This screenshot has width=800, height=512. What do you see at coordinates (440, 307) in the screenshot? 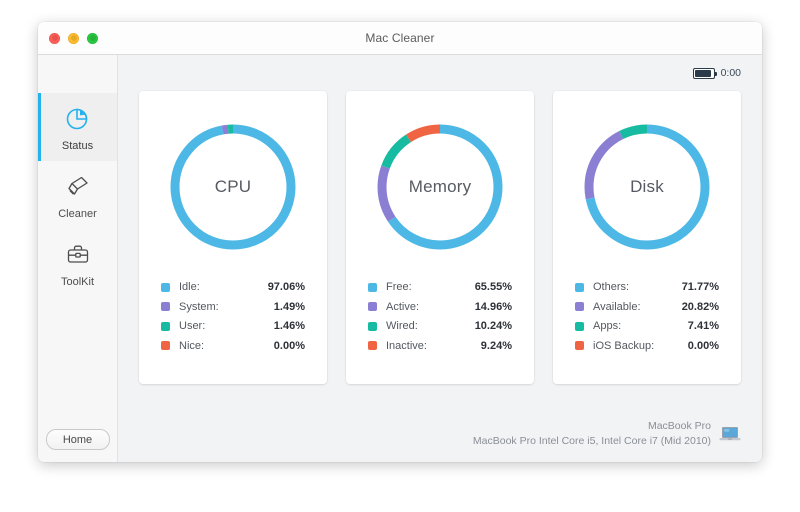
I see `legend-row: Active: 14.96%` at bounding box center [440, 307].